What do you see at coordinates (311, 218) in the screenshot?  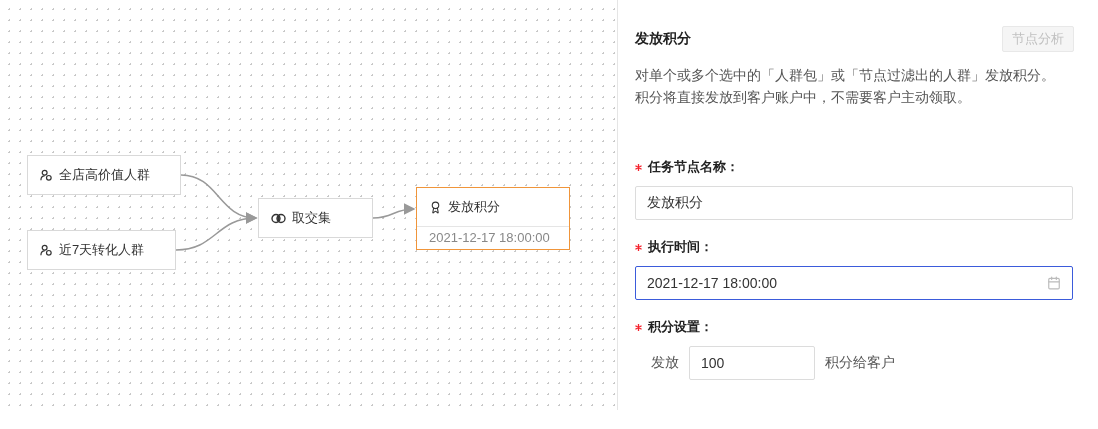 I see `node-label: 取交集` at bounding box center [311, 218].